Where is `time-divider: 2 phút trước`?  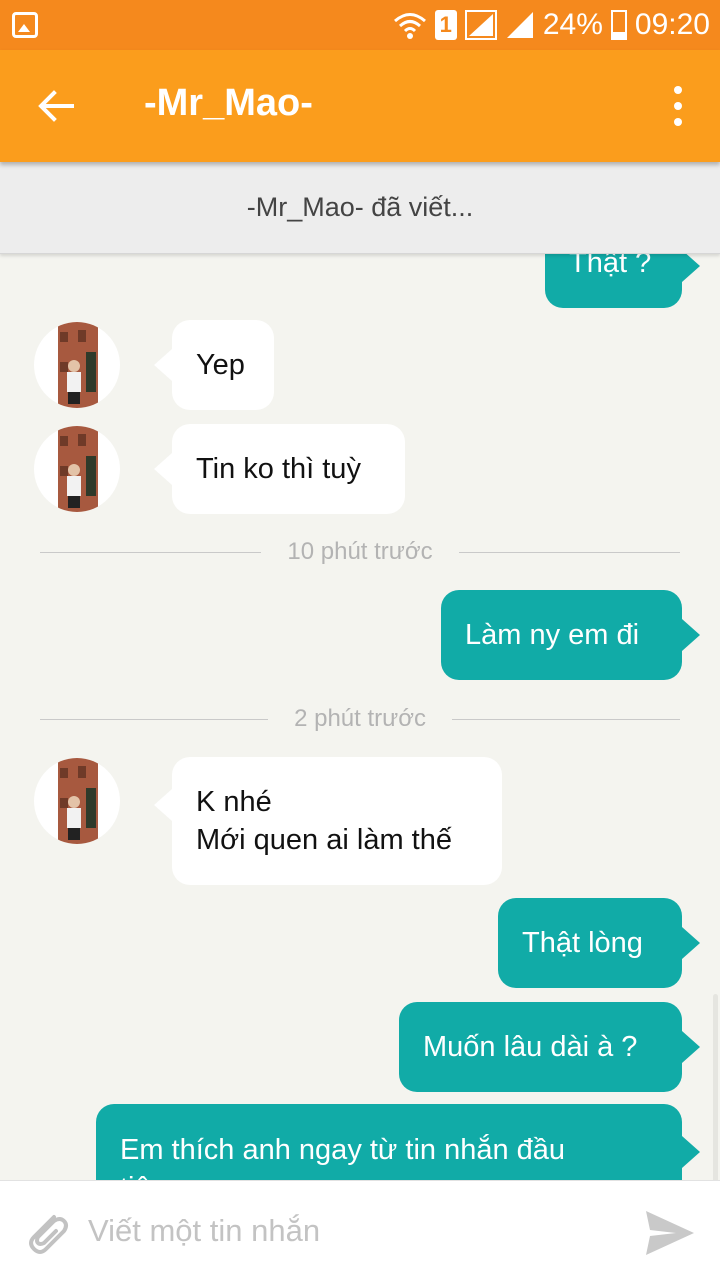 time-divider: 2 phút trước is located at coordinates (360, 719).